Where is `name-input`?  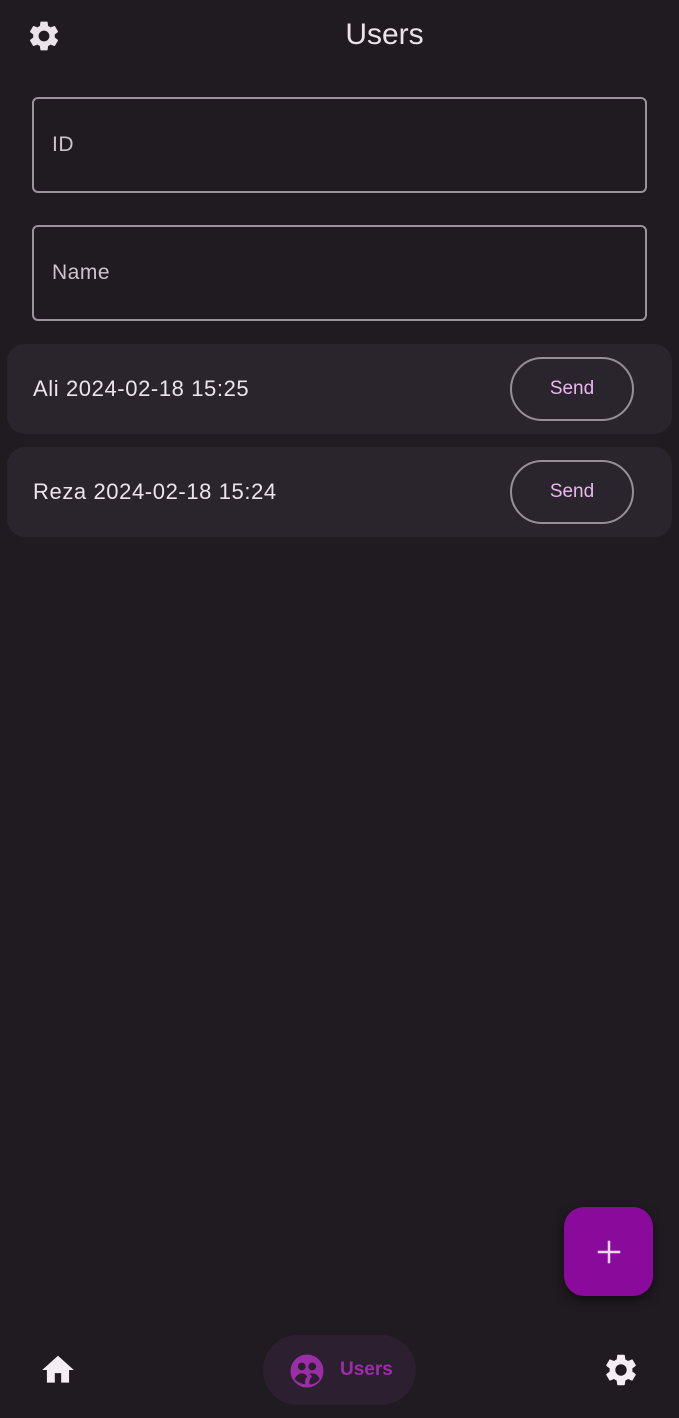 name-input is located at coordinates (339, 273).